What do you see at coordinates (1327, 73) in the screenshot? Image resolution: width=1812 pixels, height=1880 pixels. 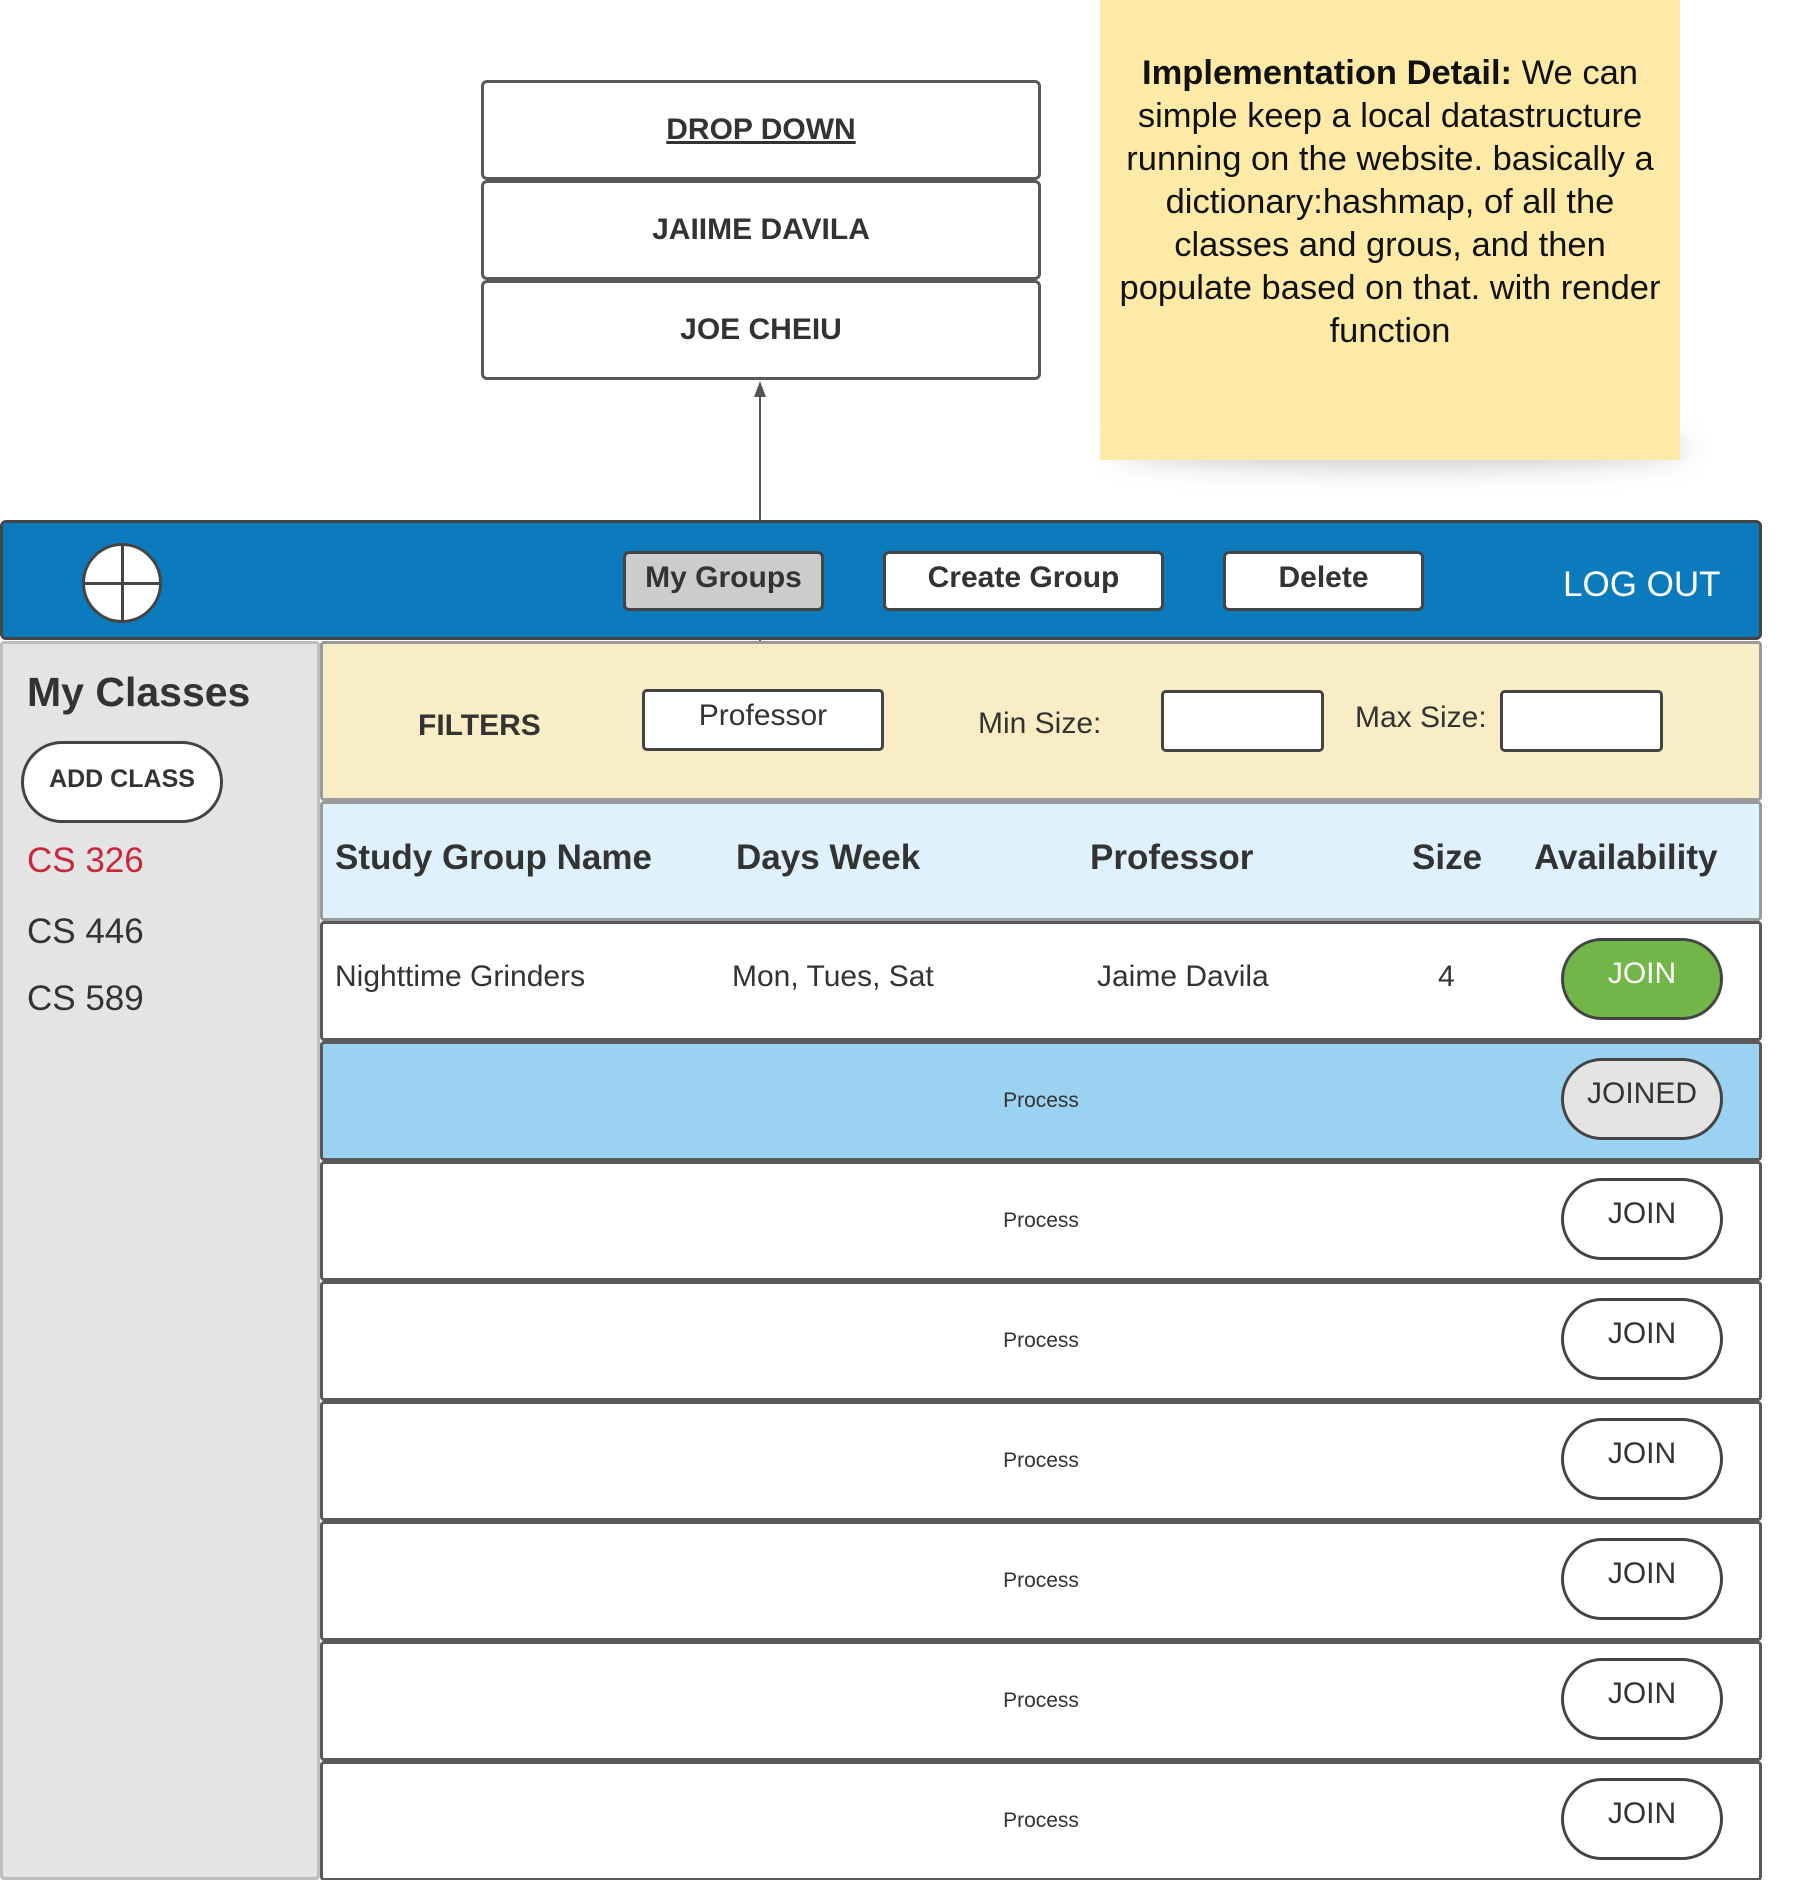 I see `note-label: Implementation Detail:` at bounding box center [1327, 73].